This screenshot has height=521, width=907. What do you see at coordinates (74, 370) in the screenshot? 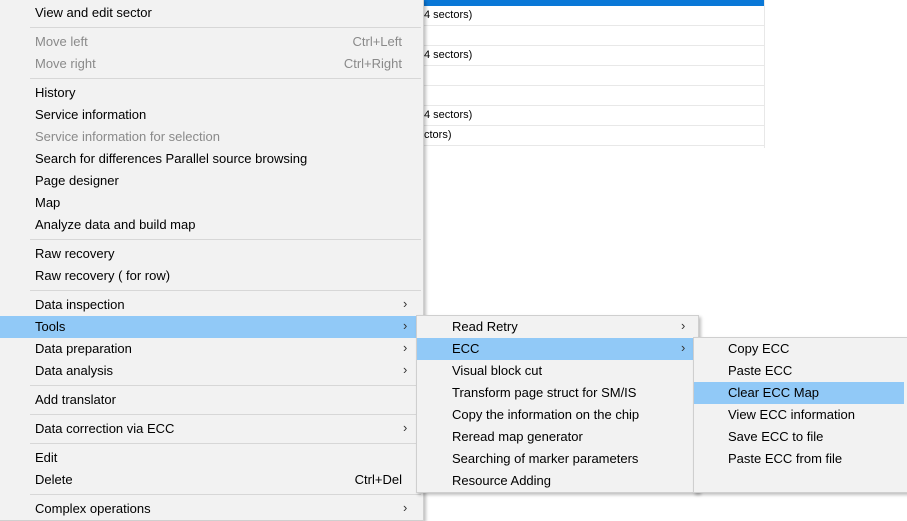
I see `menu-item-label: Data analysis` at bounding box center [74, 370].